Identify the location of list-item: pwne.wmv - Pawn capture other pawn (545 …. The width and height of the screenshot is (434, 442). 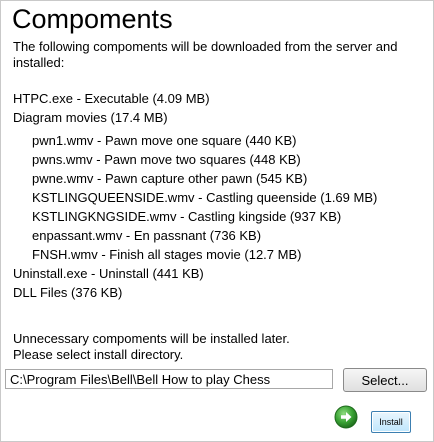
(170, 178).